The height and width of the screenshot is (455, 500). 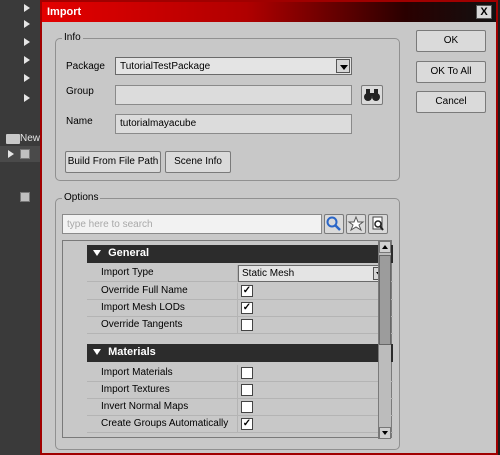 I want to click on invert-normal-maps-checkbox, so click(x=247, y=407).